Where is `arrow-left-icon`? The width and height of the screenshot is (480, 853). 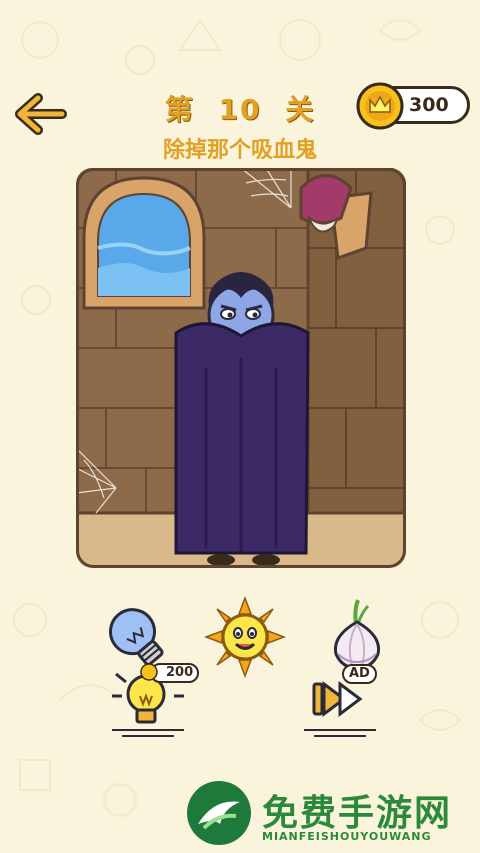
arrow-left-icon is located at coordinates (41, 114).